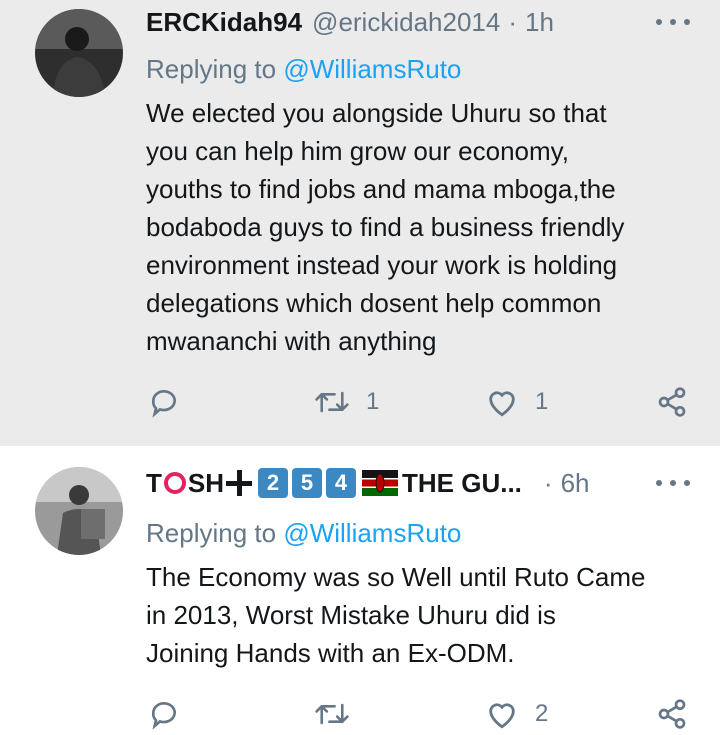  I want to click on timestamp: 6h, so click(575, 483).